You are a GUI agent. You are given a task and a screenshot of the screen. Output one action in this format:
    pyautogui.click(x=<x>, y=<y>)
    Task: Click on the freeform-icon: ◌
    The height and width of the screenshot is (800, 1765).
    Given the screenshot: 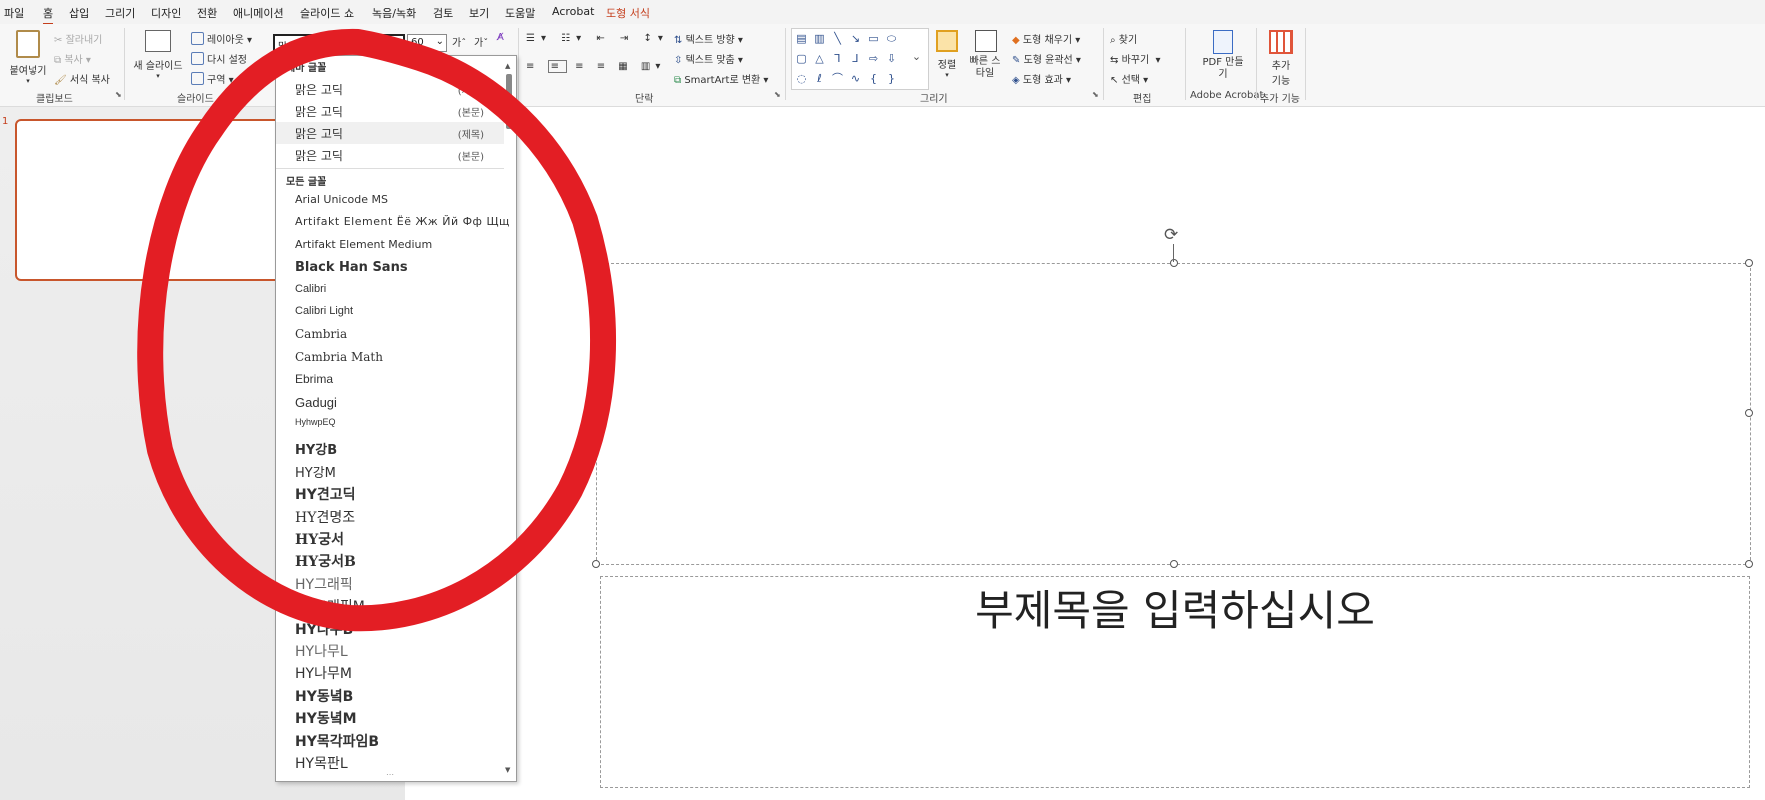 What is the action you would take?
    pyautogui.click(x=801, y=78)
    